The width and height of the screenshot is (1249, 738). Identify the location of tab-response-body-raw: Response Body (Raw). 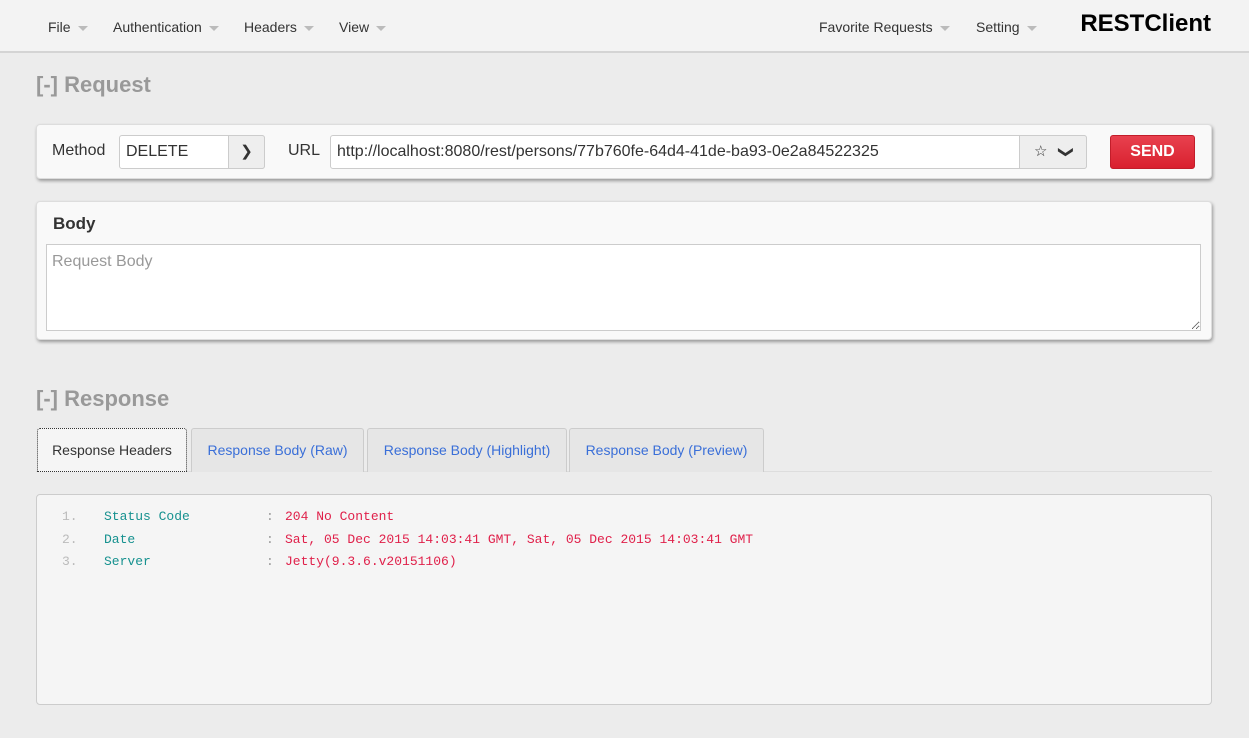
(277, 450).